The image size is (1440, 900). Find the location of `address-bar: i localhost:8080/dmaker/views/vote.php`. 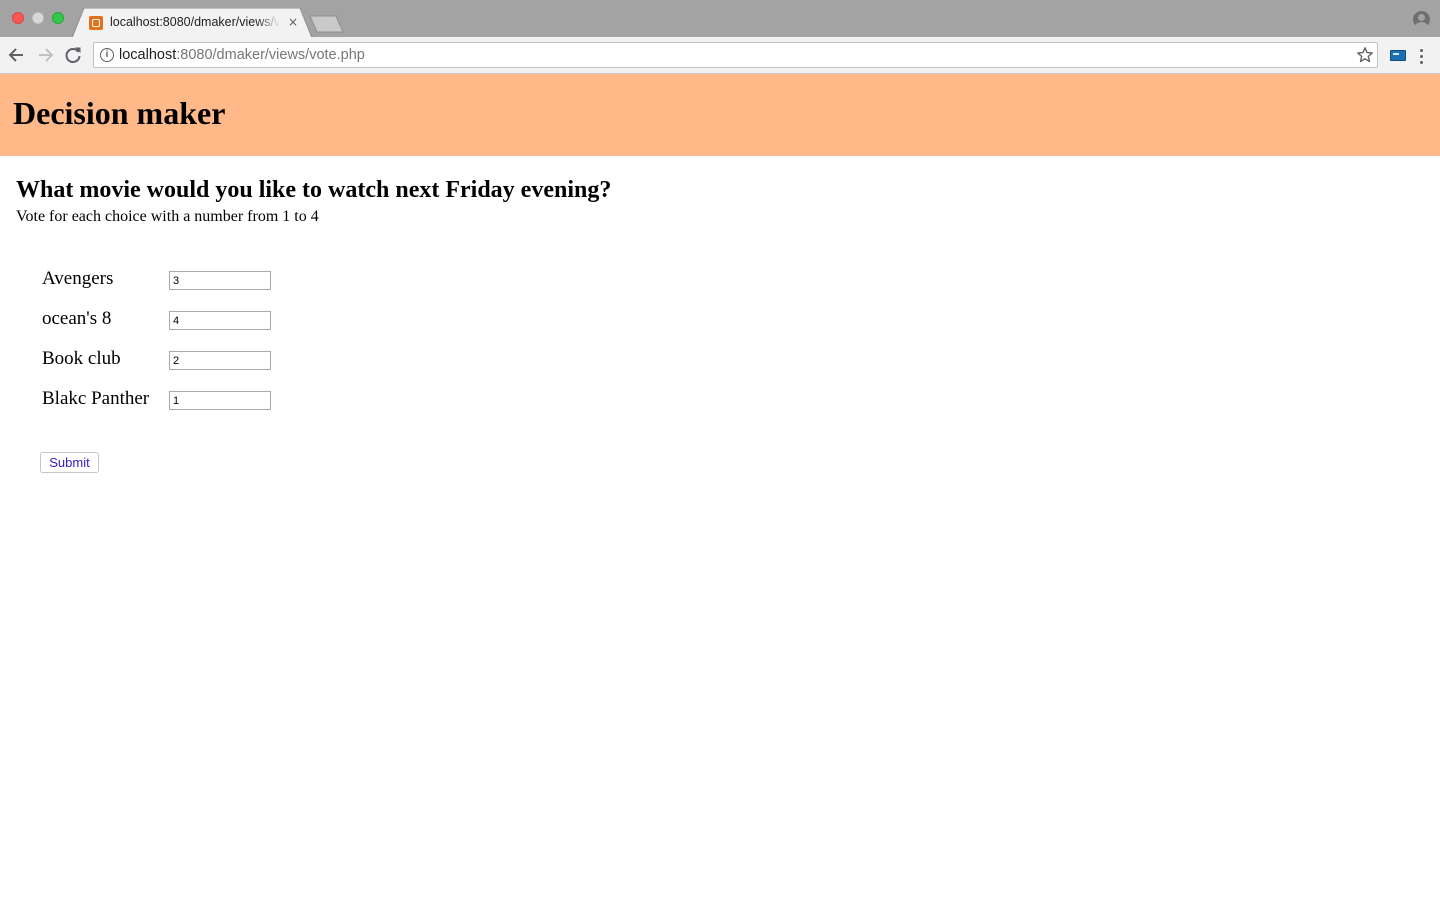

address-bar: i localhost:8080/dmaker/views/vote.php is located at coordinates (735, 55).